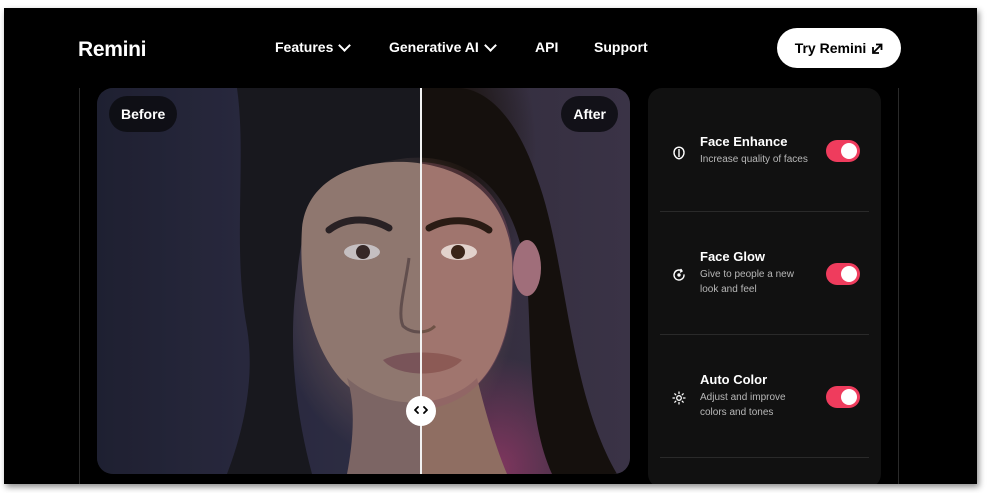 Image resolution: width=993 pixels, height=493 pixels. I want to click on feature-title: Face Enhance, so click(744, 141).